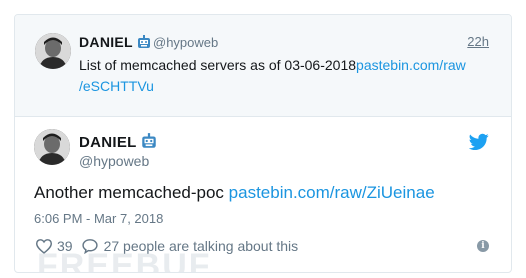 The width and height of the screenshot is (526, 278). I want to click on tweet-timestamp: 22h, so click(478, 41).